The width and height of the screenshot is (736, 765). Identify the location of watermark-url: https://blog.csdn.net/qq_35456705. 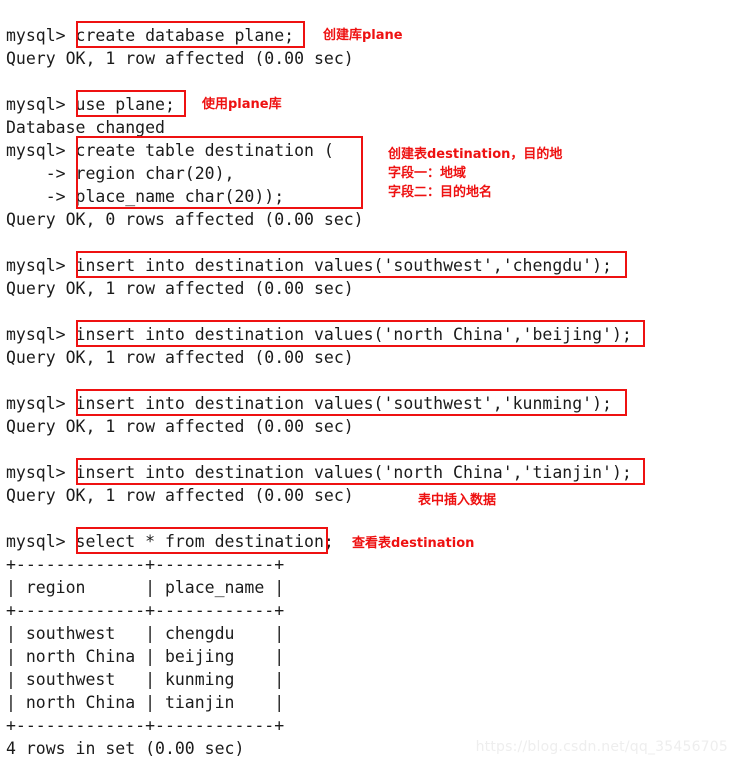
(601, 747).